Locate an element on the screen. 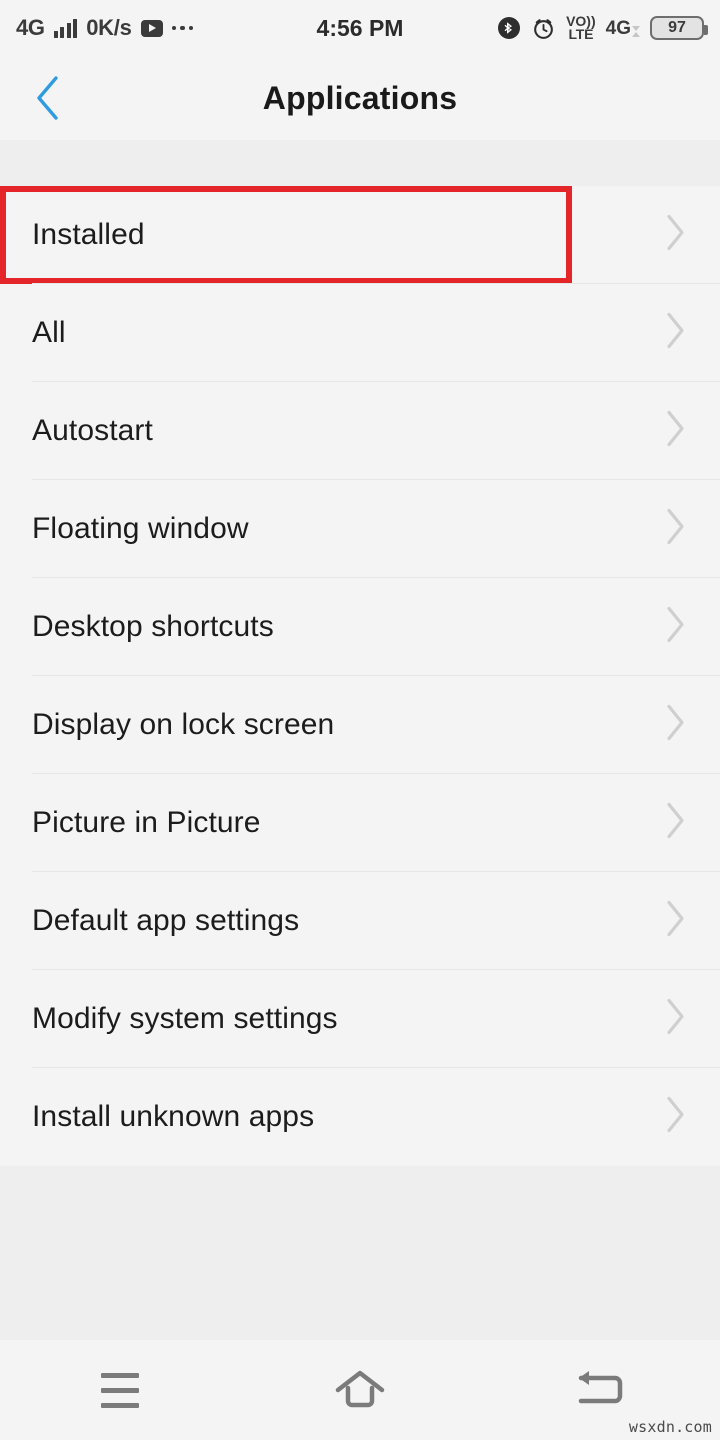  list-item: Desktop shortcuts is located at coordinates (360, 627).